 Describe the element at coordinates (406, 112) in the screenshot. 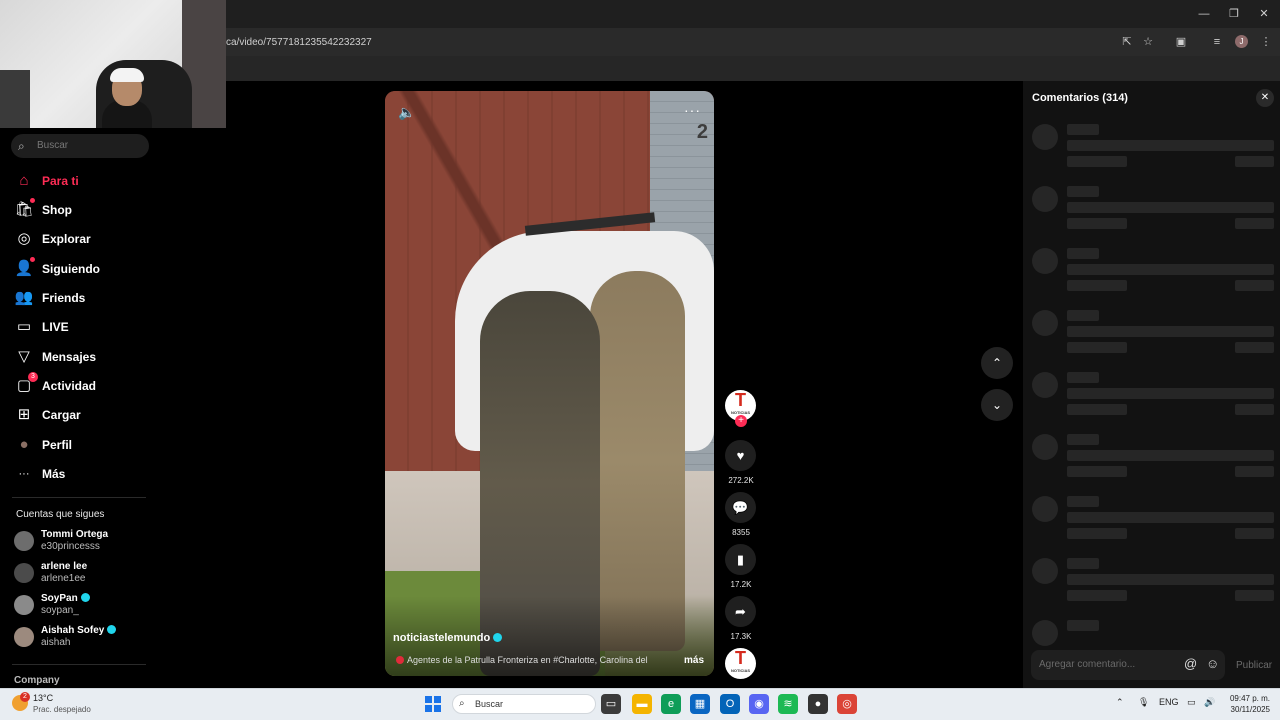

I see `volume-icon: 🔈` at that location.